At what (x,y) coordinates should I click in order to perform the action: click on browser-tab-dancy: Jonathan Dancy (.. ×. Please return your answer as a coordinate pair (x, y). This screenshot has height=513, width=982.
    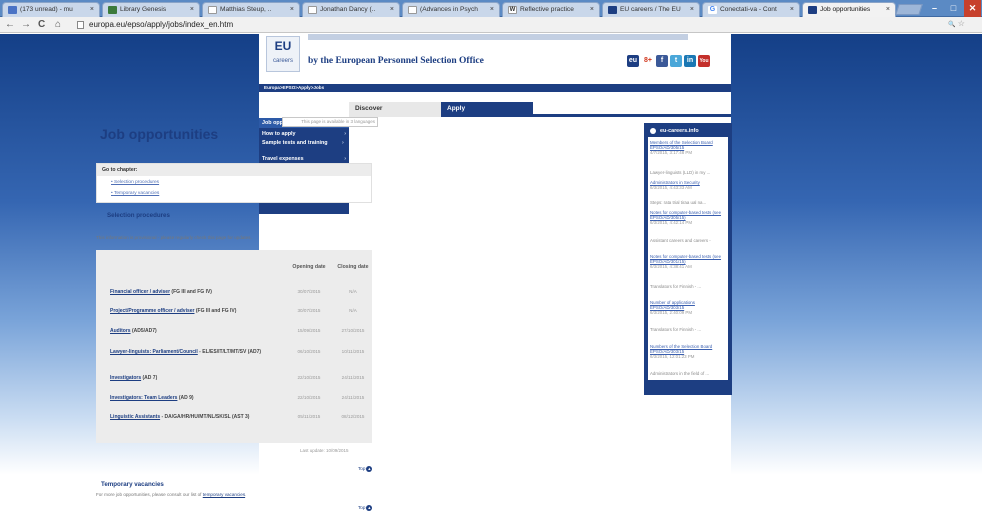
    Looking at the image, I should click on (351, 9).